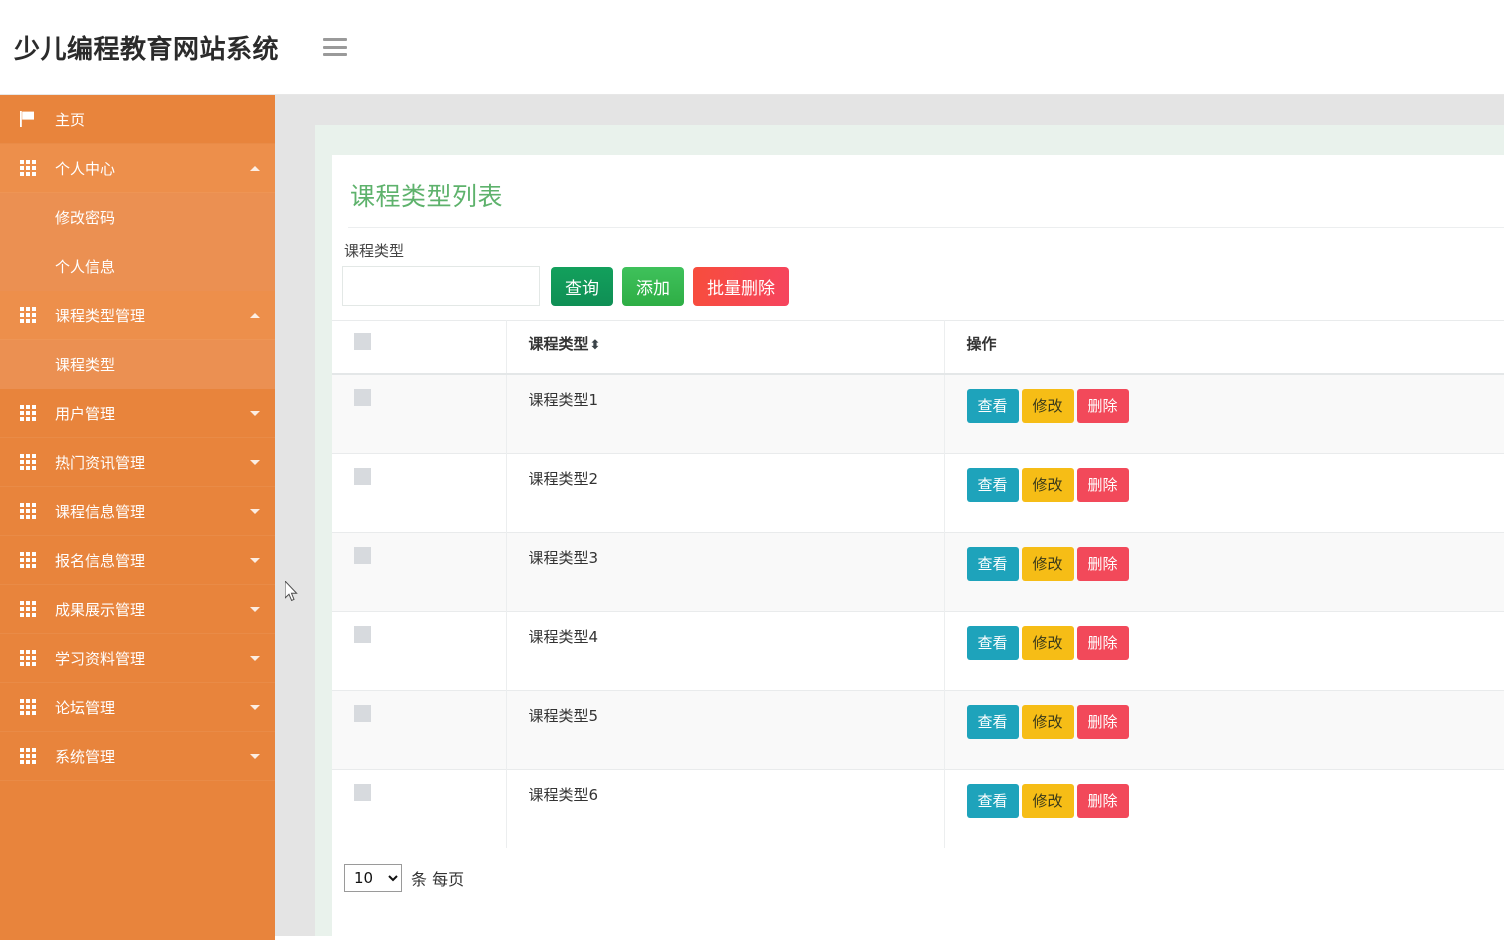  Describe the element at coordinates (595, 345) in the screenshot. I see `sort-indicator-icon: ⬍` at that location.